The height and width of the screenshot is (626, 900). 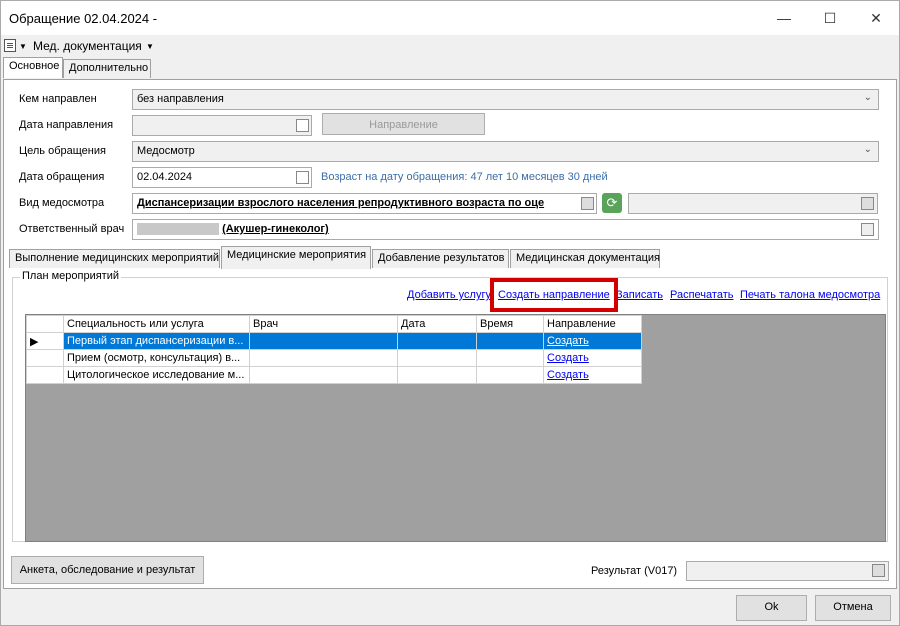 I want to click on close-button: ✕, so click(x=876, y=18).